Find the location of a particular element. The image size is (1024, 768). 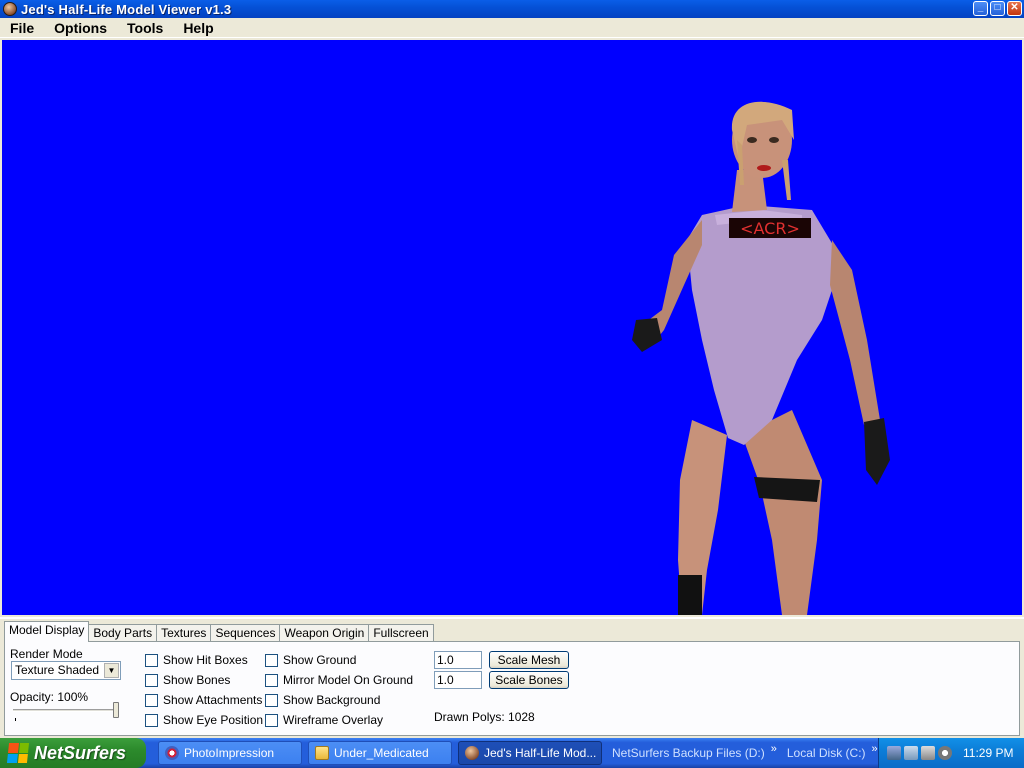

computer-icon is located at coordinates (928, 753).